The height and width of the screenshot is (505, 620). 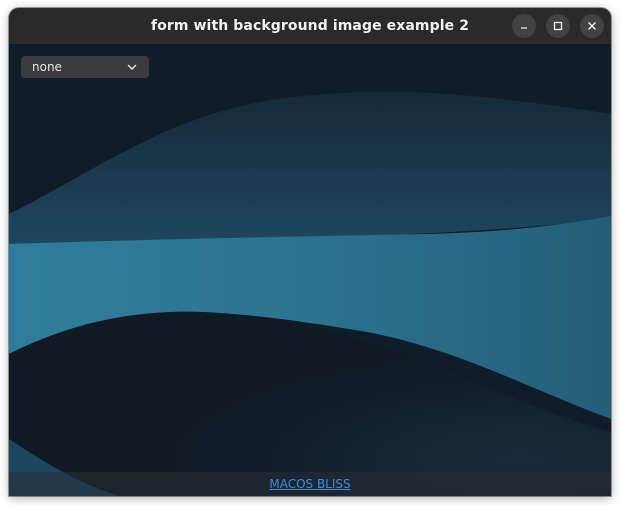 What do you see at coordinates (47, 67) in the screenshot?
I see `style-select-value: none` at bounding box center [47, 67].